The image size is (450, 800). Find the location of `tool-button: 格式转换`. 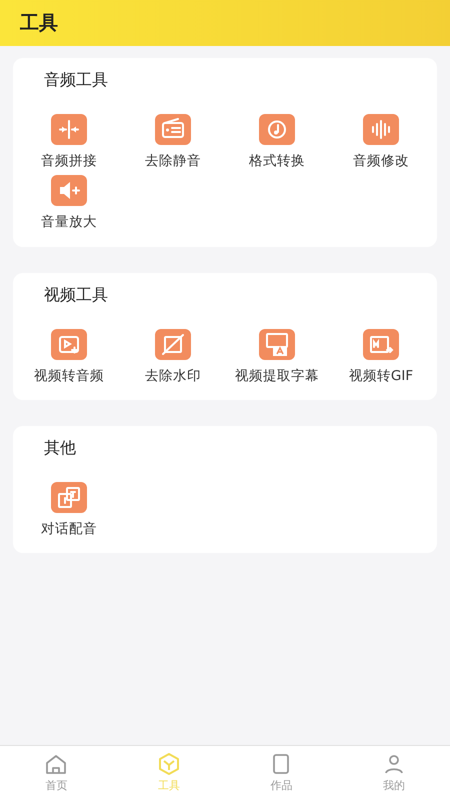

tool-button: 格式转换 is located at coordinates (277, 143).